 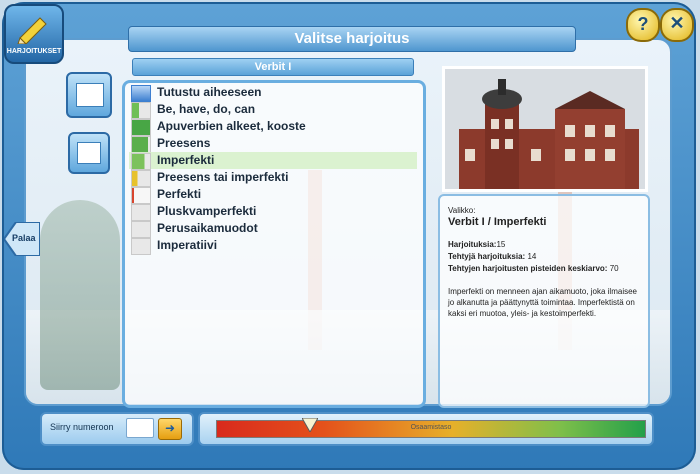 What do you see at coordinates (273, 161) in the screenshot?
I see `list-item-selected: Imperfekti` at bounding box center [273, 161].